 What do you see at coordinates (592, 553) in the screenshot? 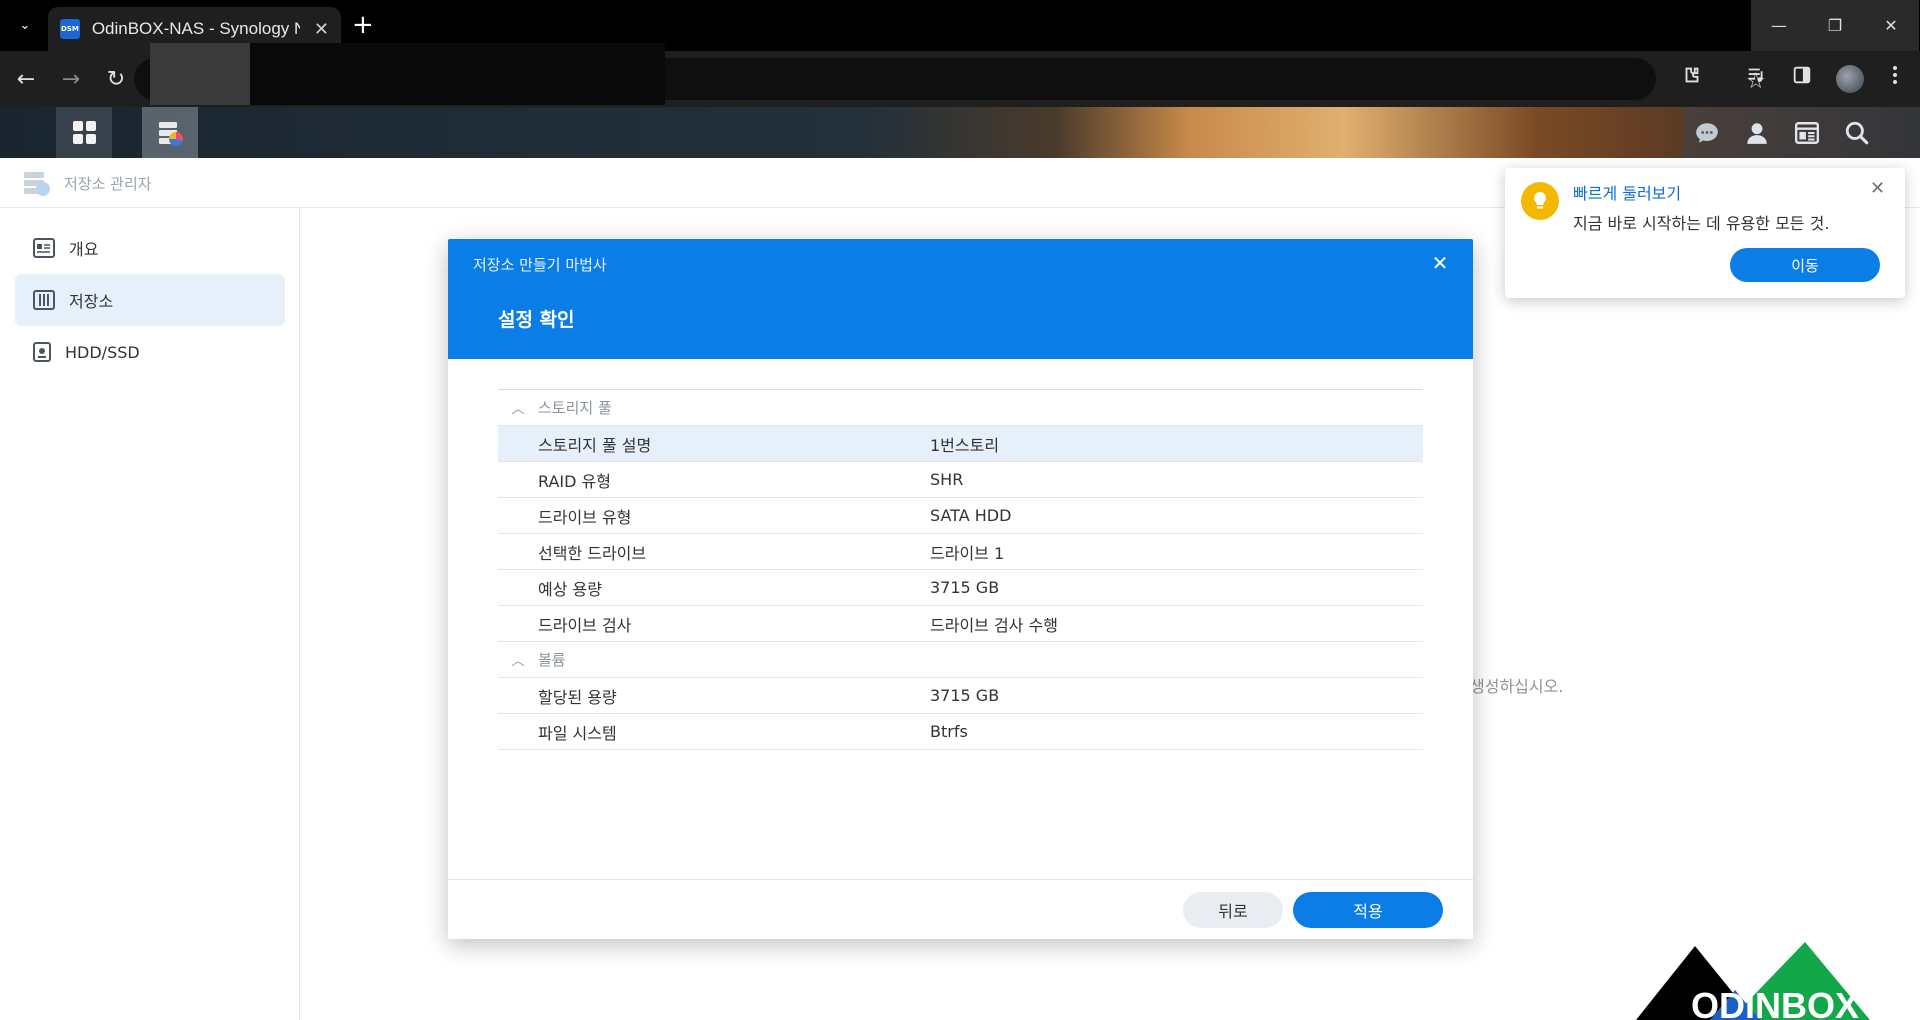
I see `row-key: 선택한 드라이브` at bounding box center [592, 553].